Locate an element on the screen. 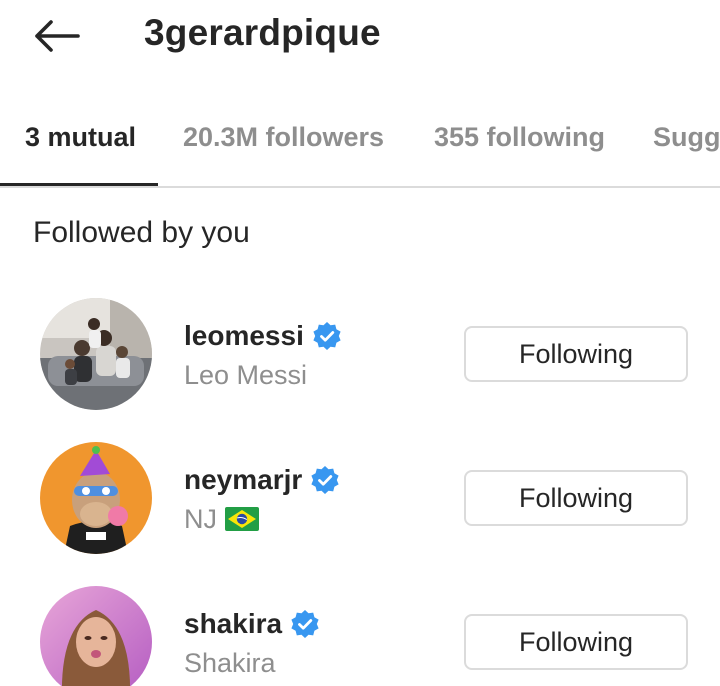  top-bar: 3gerardpique is located at coordinates (360, 36).